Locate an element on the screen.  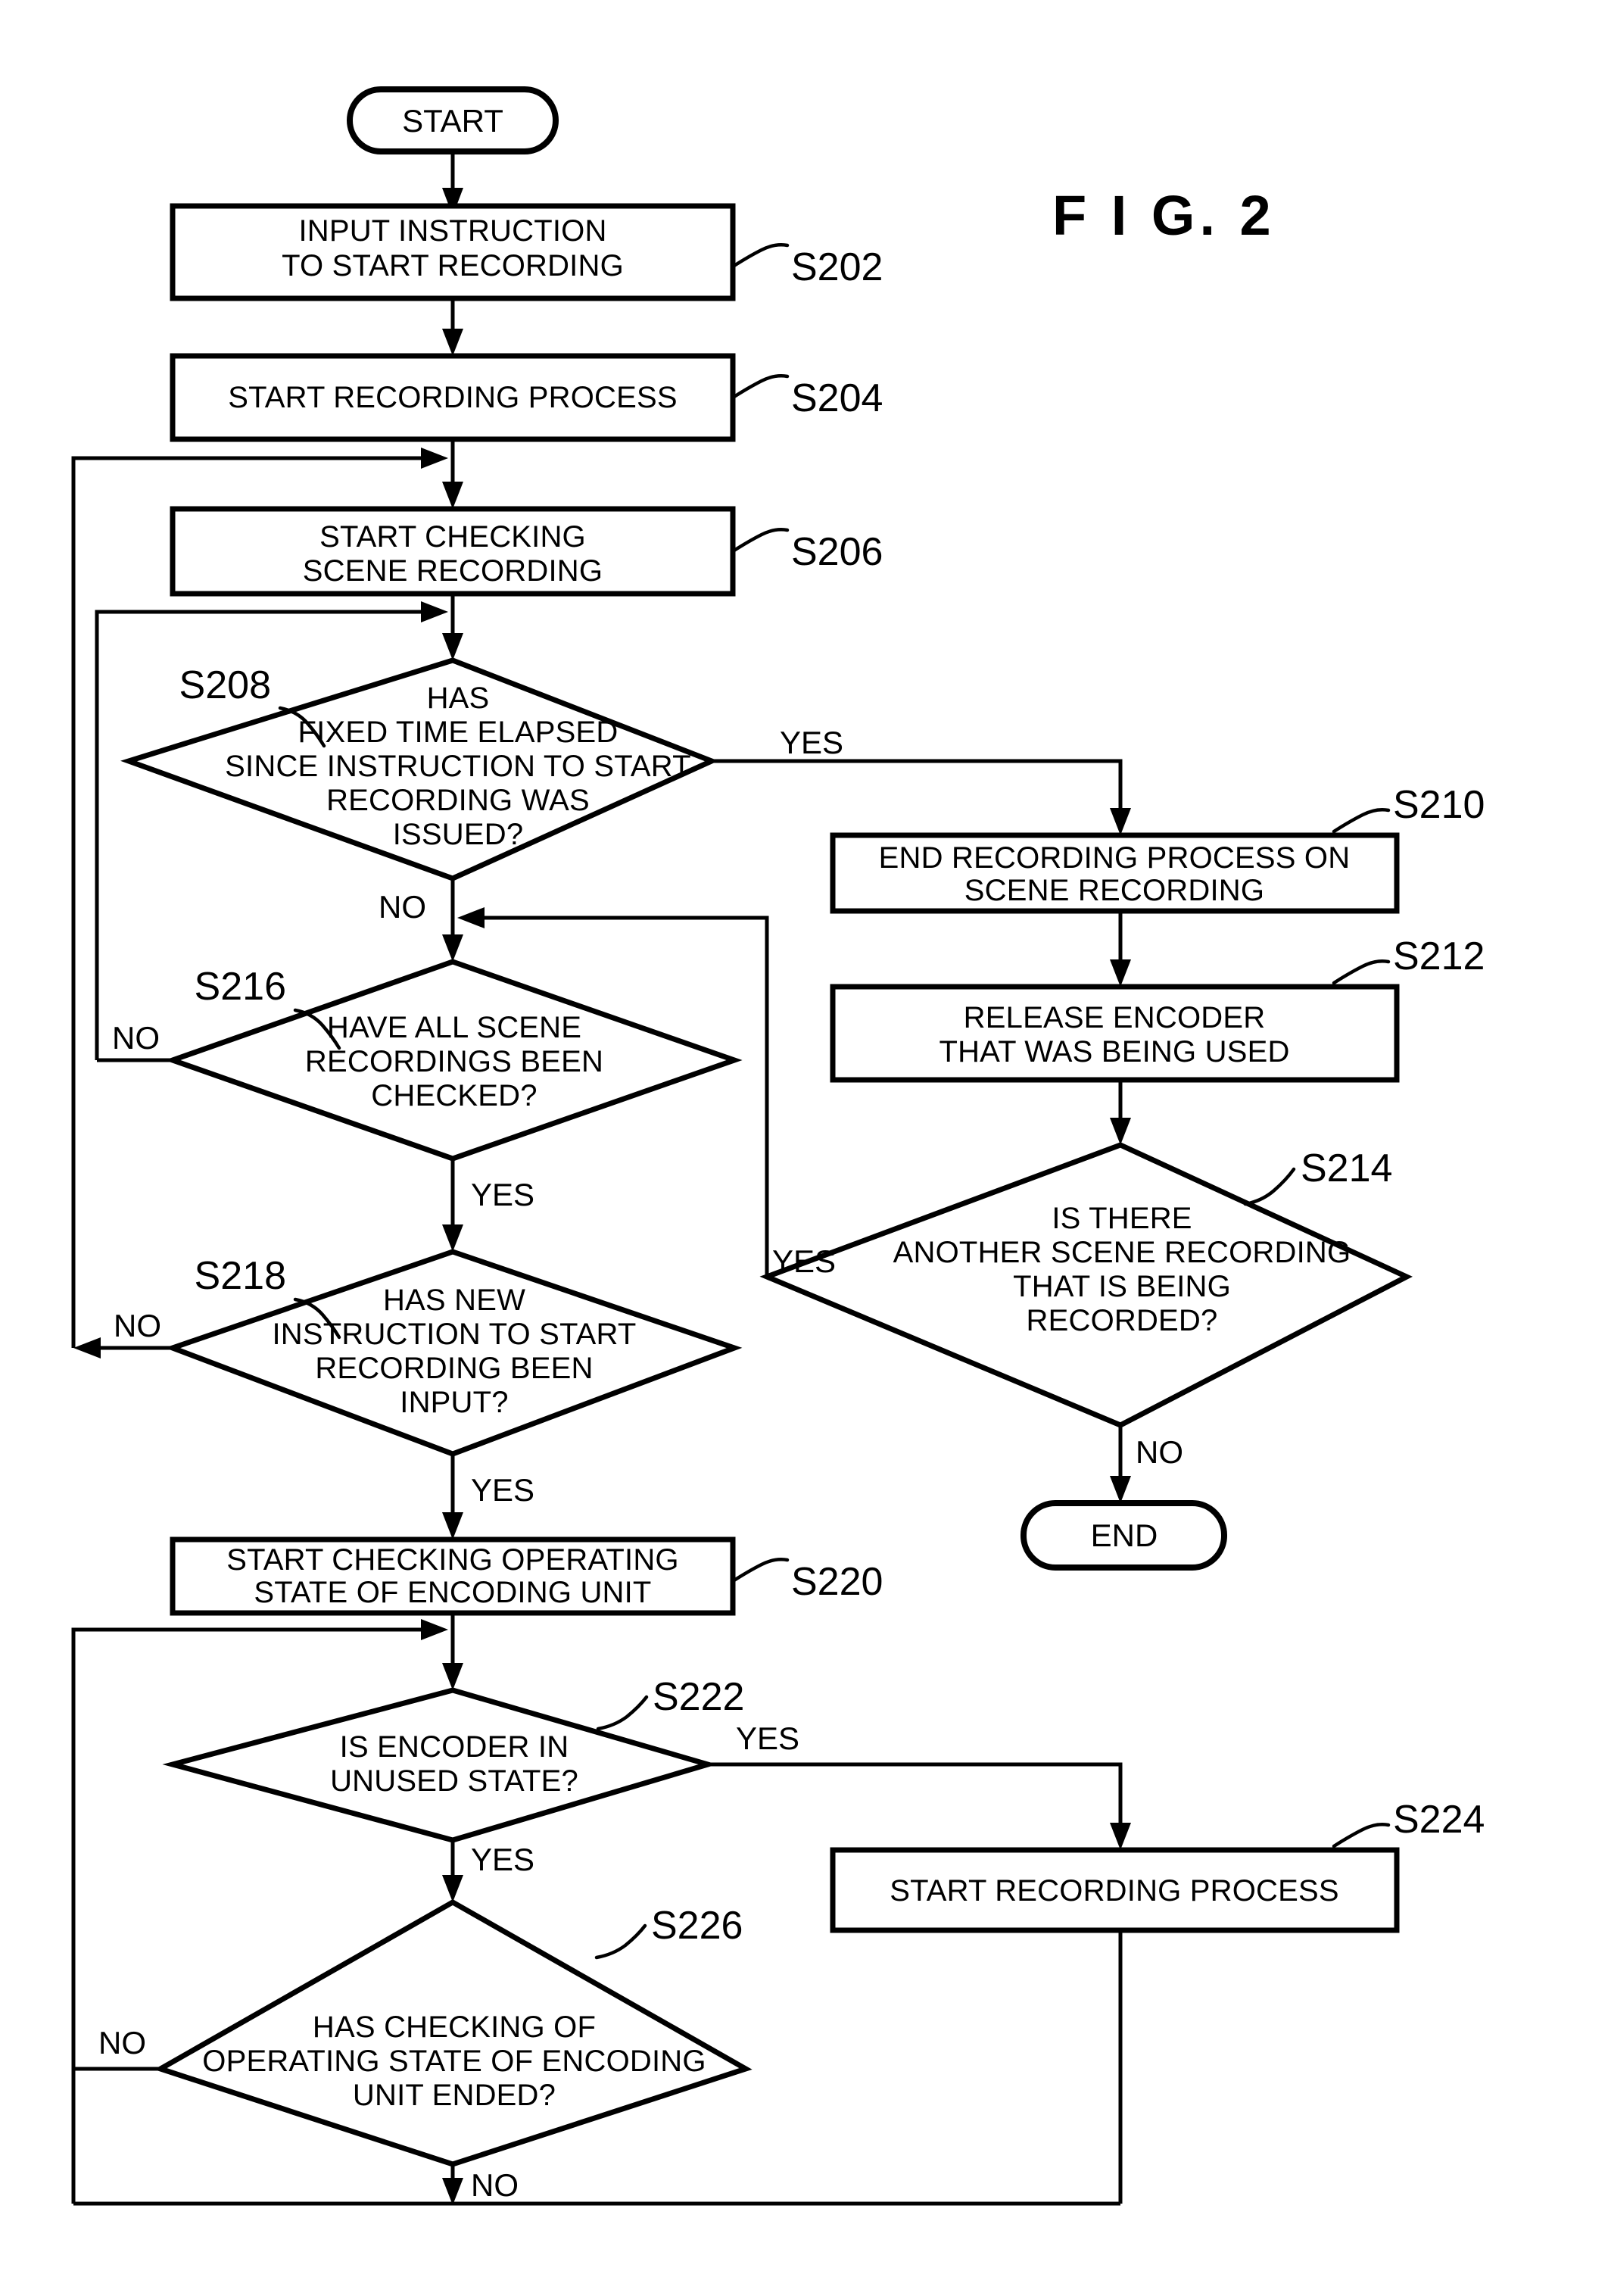
node-s208-line-2: FIXED TIME ELAPSED is located at coordinates (458, 733).